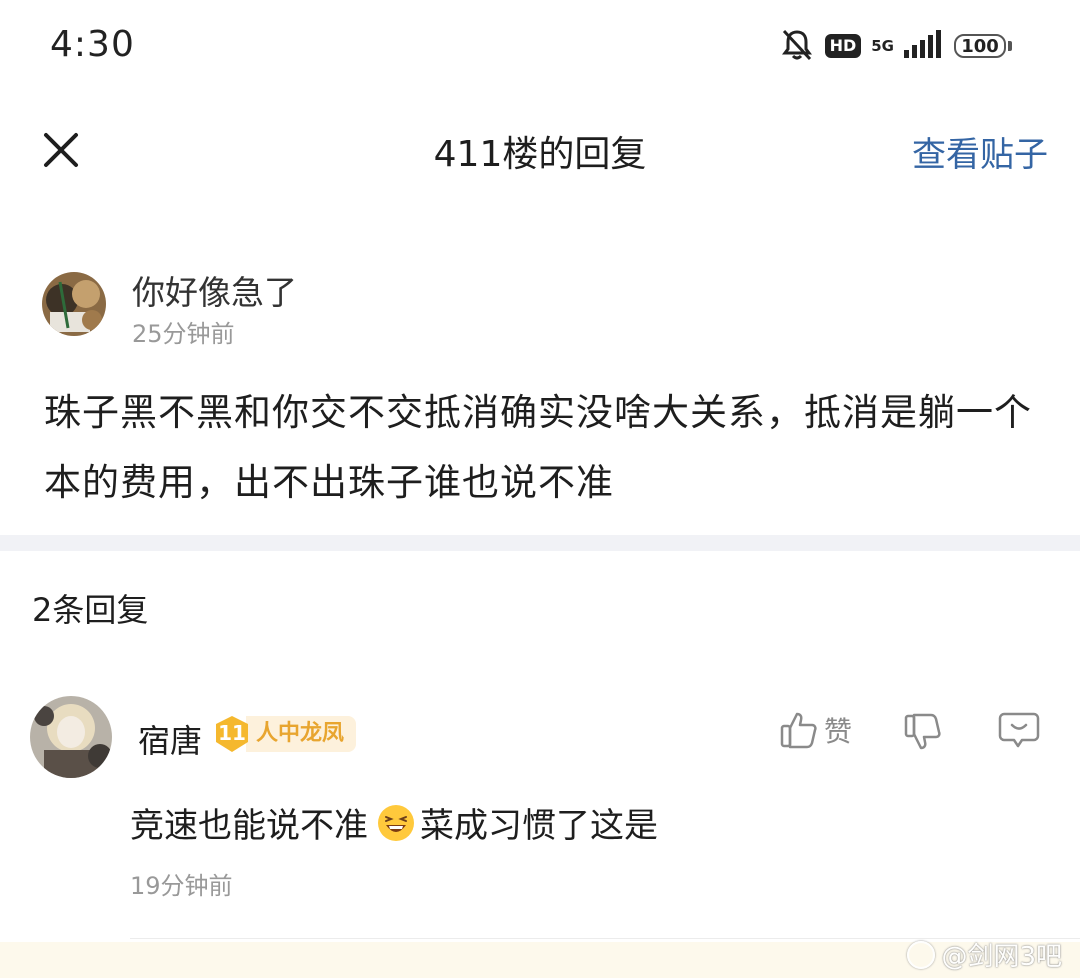 The width and height of the screenshot is (1080, 978). What do you see at coordinates (980, 46) in the screenshot?
I see `battery-level: 100` at bounding box center [980, 46].